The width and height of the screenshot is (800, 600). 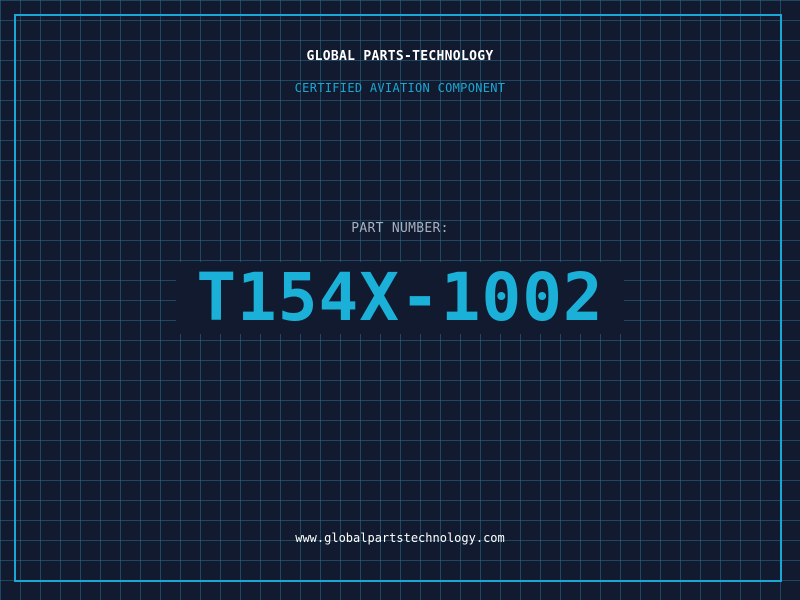 What do you see at coordinates (400, 228) in the screenshot?
I see `part-number-label: PART NUMBER:` at bounding box center [400, 228].